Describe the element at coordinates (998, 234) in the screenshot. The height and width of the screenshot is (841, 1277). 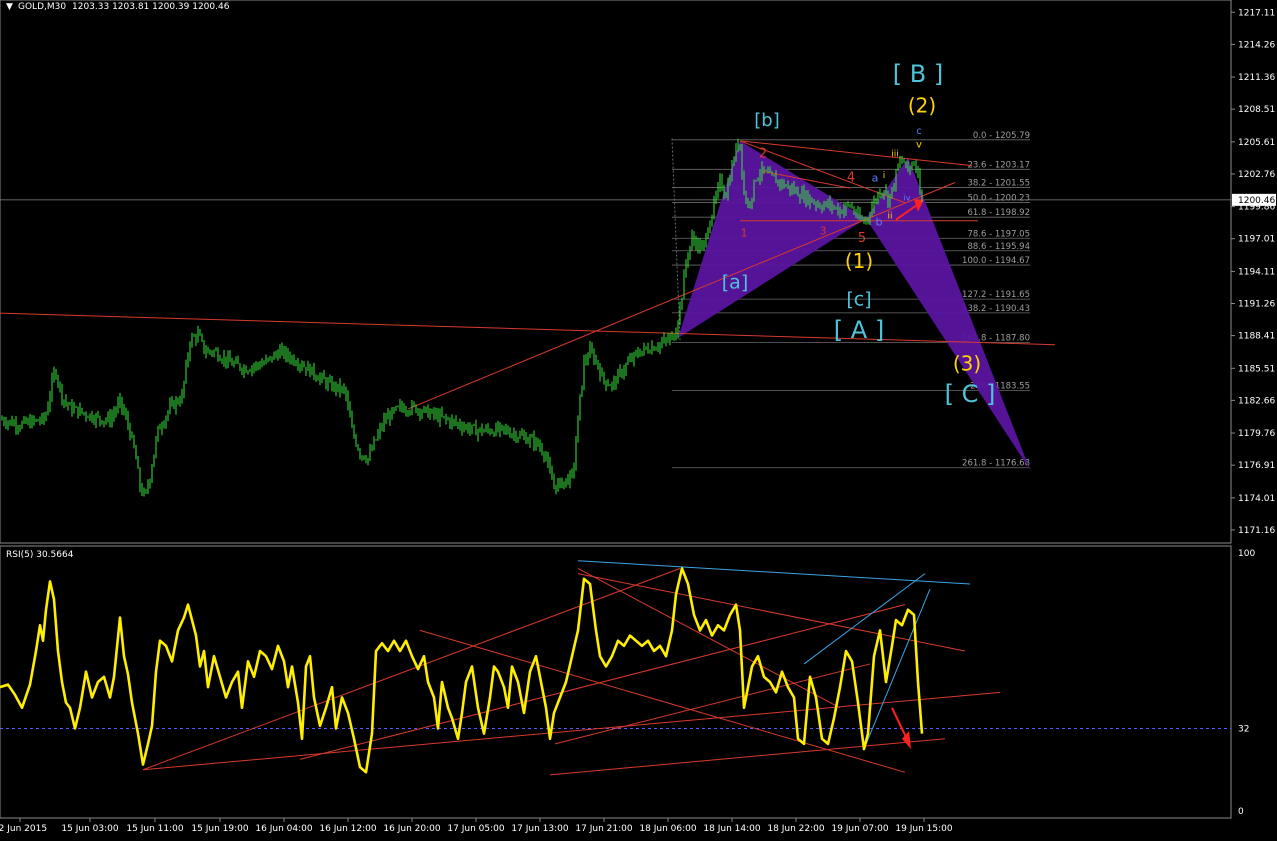
I see `fib-level-label: 78.6 - 1197.05` at that location.